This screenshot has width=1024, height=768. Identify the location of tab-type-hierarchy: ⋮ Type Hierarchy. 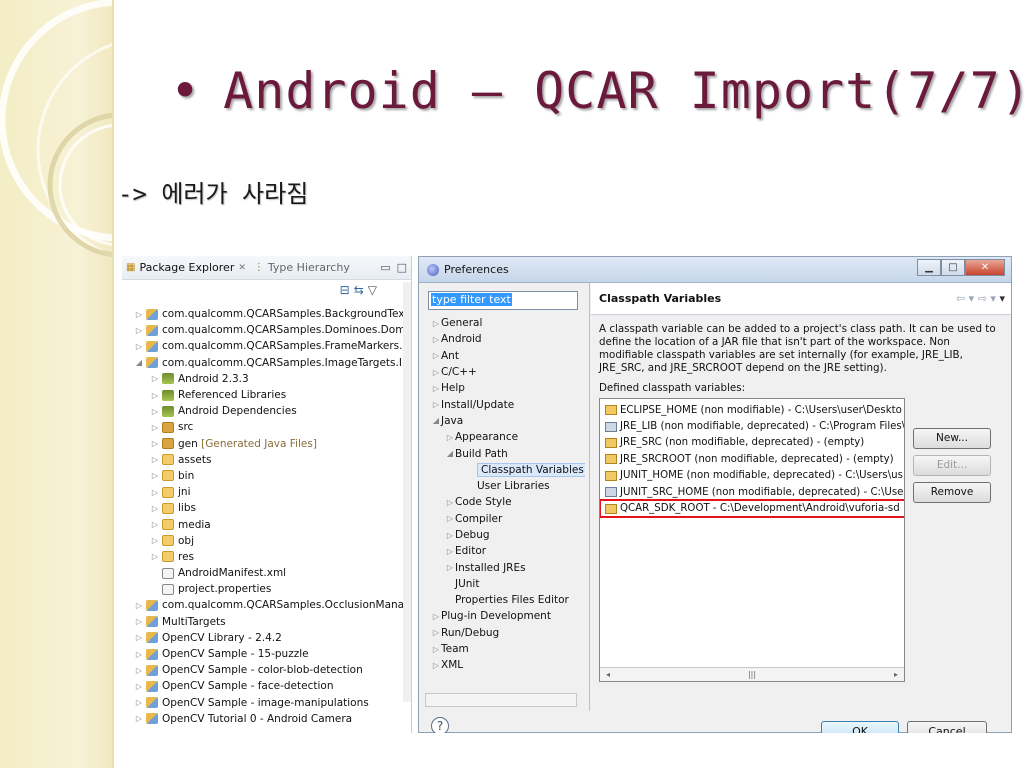
(306, 267).